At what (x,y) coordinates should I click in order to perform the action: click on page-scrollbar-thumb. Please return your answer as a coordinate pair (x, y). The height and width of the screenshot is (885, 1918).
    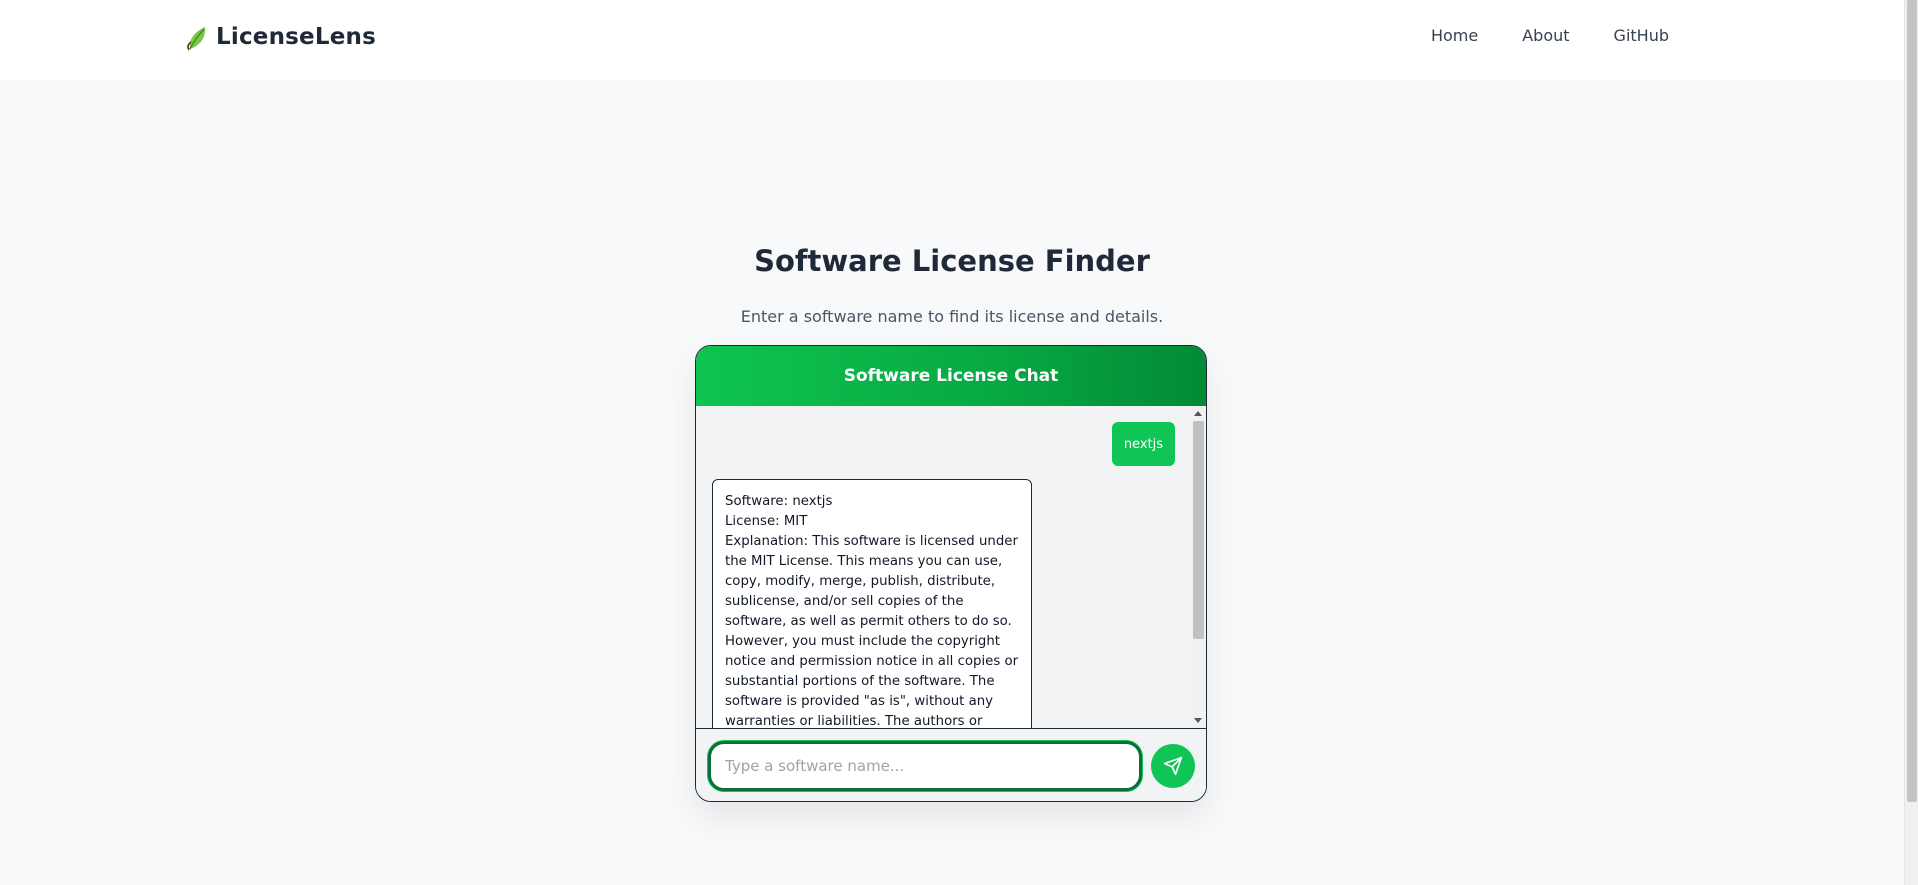
    Looking at the image, I should click on (1912, 401).